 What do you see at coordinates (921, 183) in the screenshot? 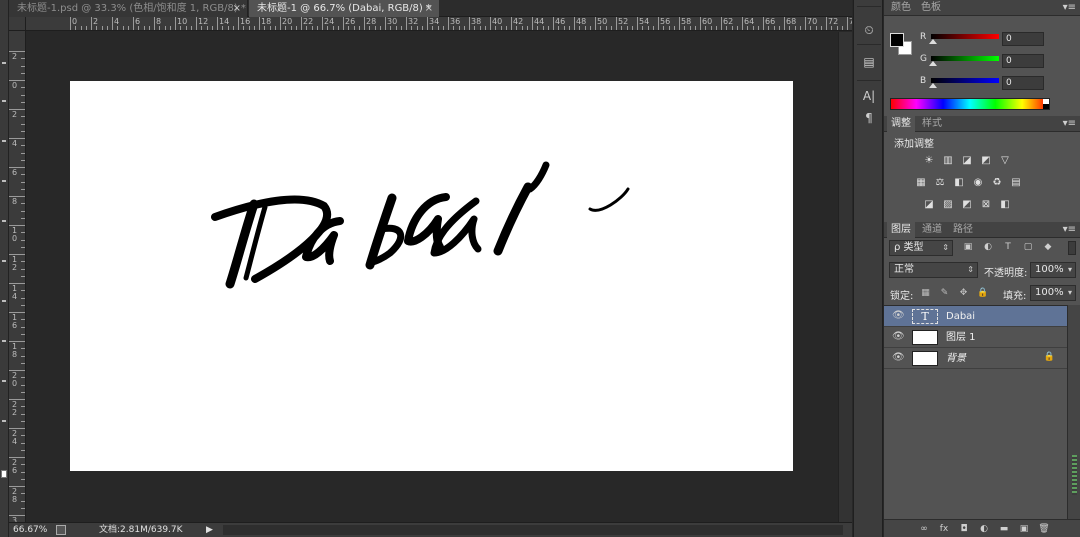
I see `adjustment-icon: ▦` at bounding box center [921, 183].